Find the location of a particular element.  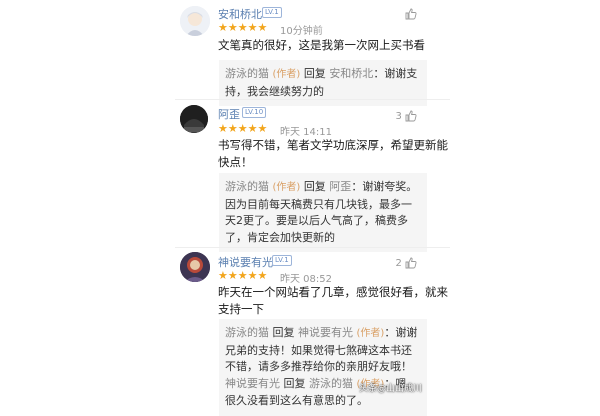

comment-time: 昨天 14:11 is located at coordinates (306, 132).